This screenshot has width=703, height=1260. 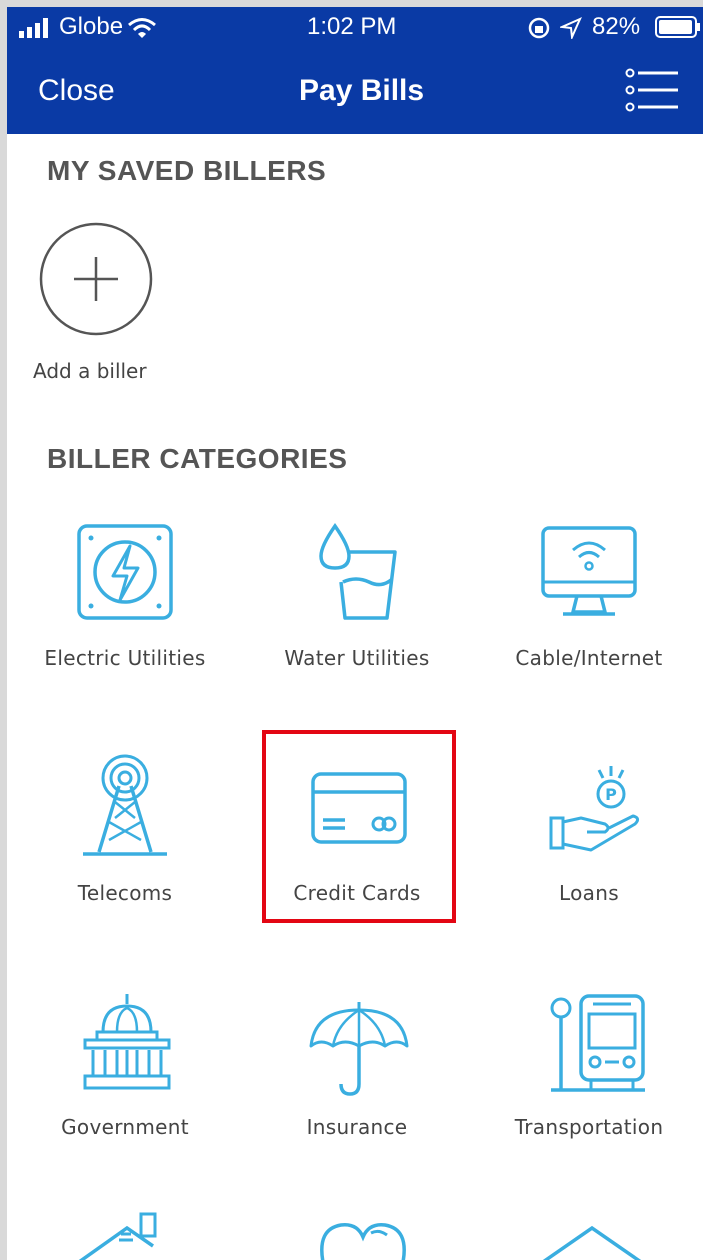 What do you see at coordinates (125, 893) in the screenshot?
I see `category-label: Telecoms` at bounding box center [125, 893].